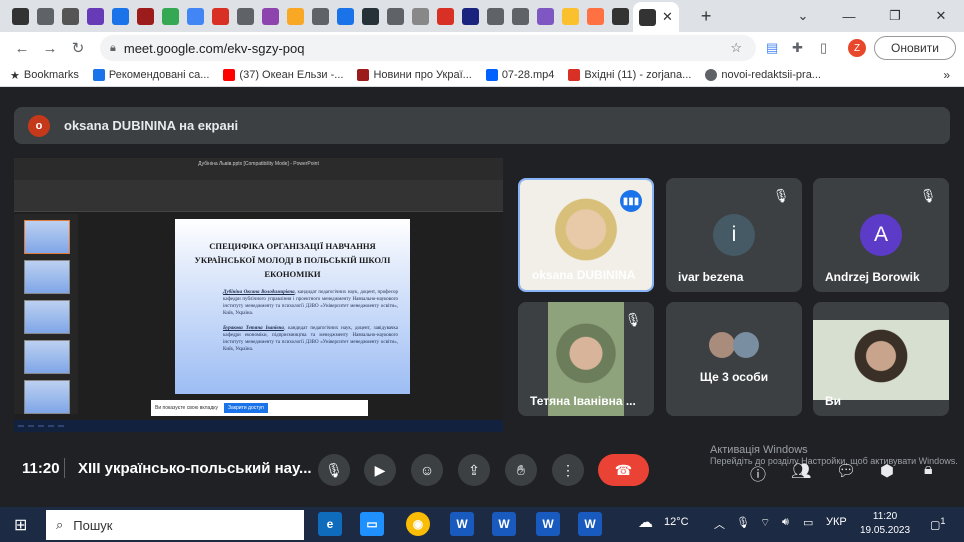 The height and width of the screenshot is (542, 964). Describe the element at coordinates (765, 523) in the screenshot. I see `network-icon: ⌔` at that location.